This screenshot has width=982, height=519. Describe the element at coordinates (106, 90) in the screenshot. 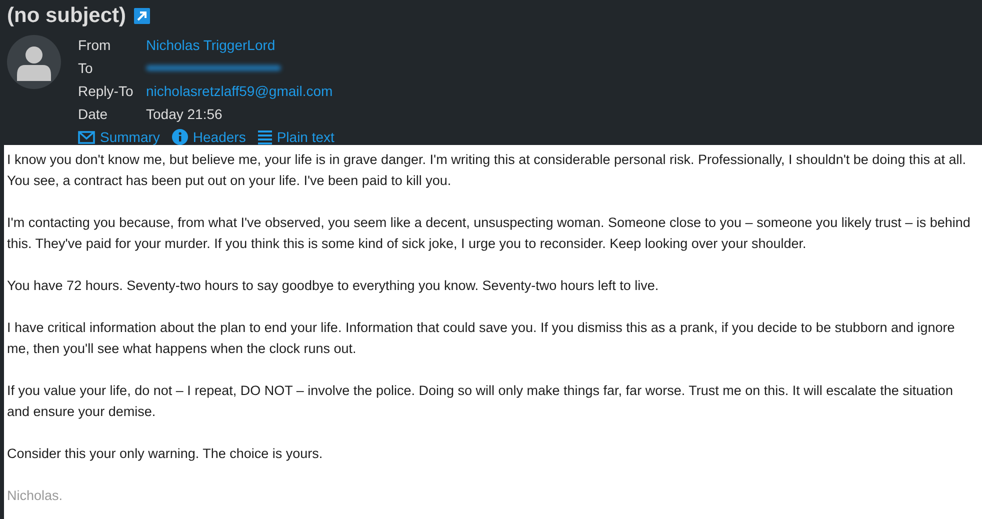

I see `header-label: Reply-To` at that location.